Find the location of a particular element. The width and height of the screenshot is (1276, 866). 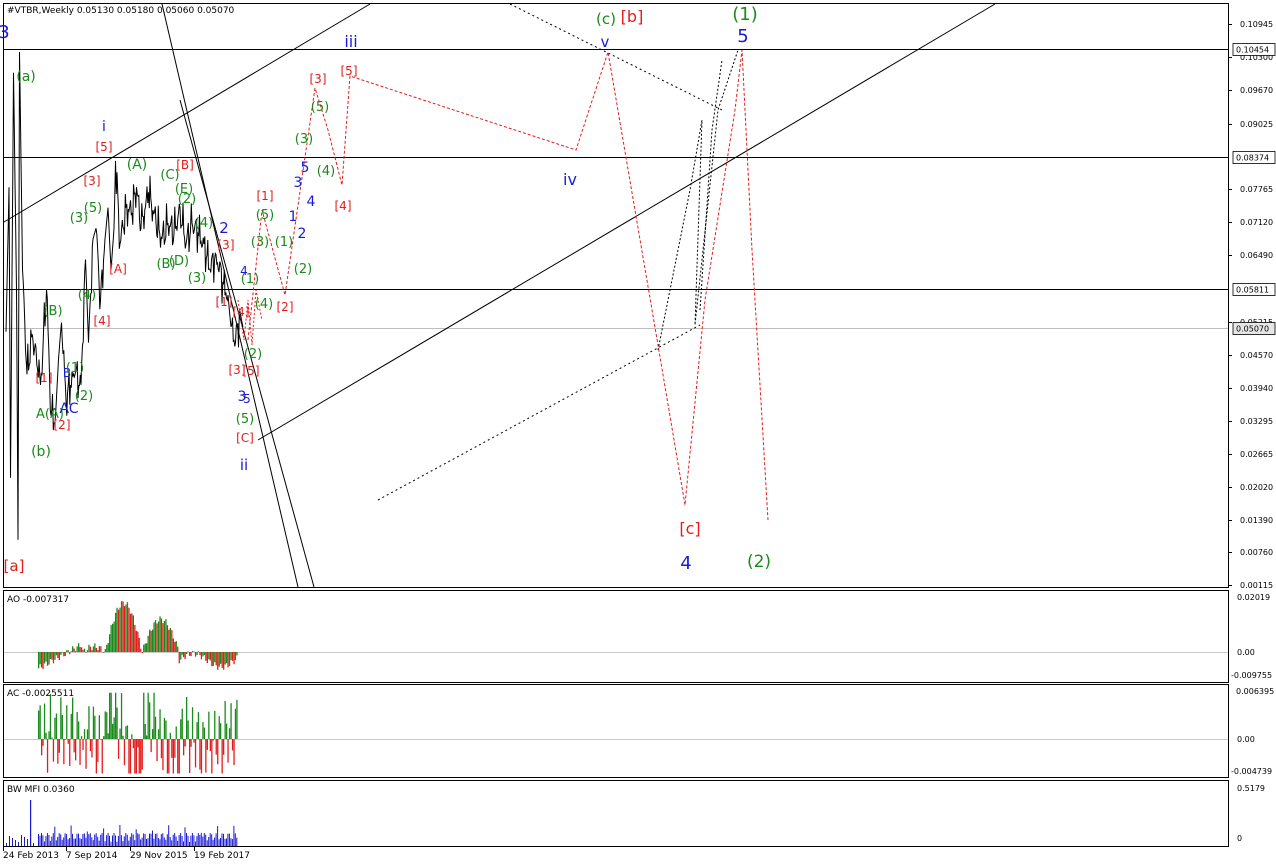

channel-lower-dotted-line is located at coordinates (539, 412).